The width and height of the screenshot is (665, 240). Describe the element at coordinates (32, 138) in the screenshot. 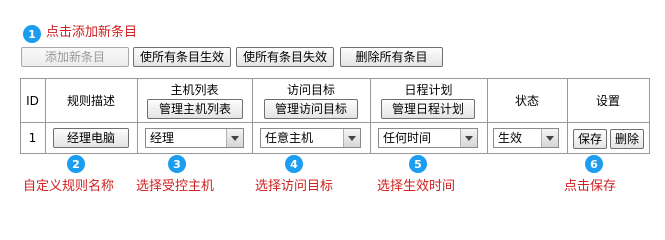

I see `row-id: 1` at that location.